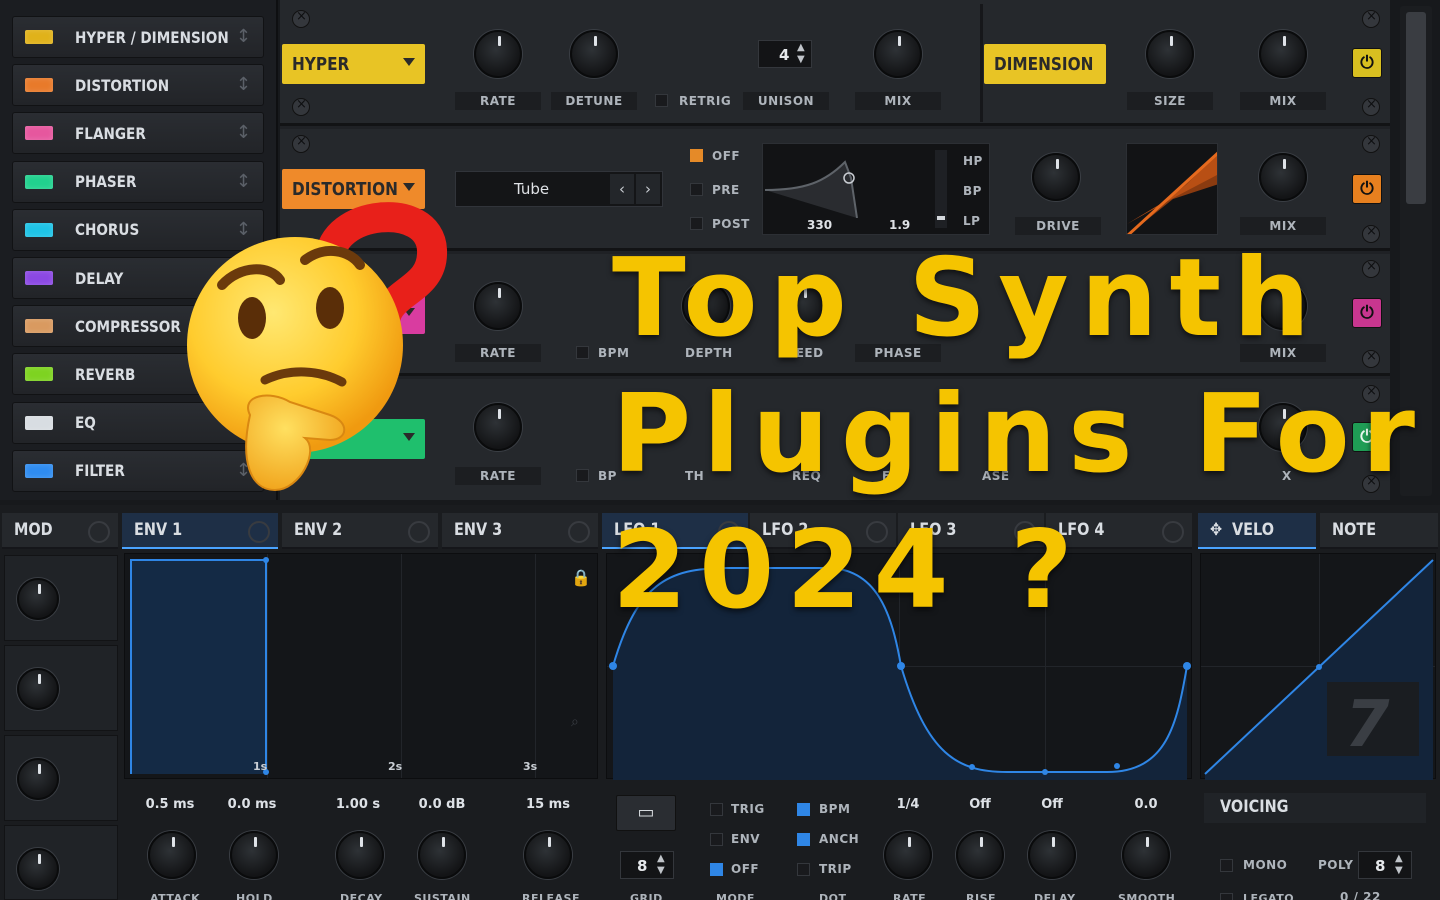 This screenshot has height=900, width=1440. What do you see at coordinates (360, 531) in the screenshot?
I see `tab-env2: ENV 2` at bounding box center [360, 531].